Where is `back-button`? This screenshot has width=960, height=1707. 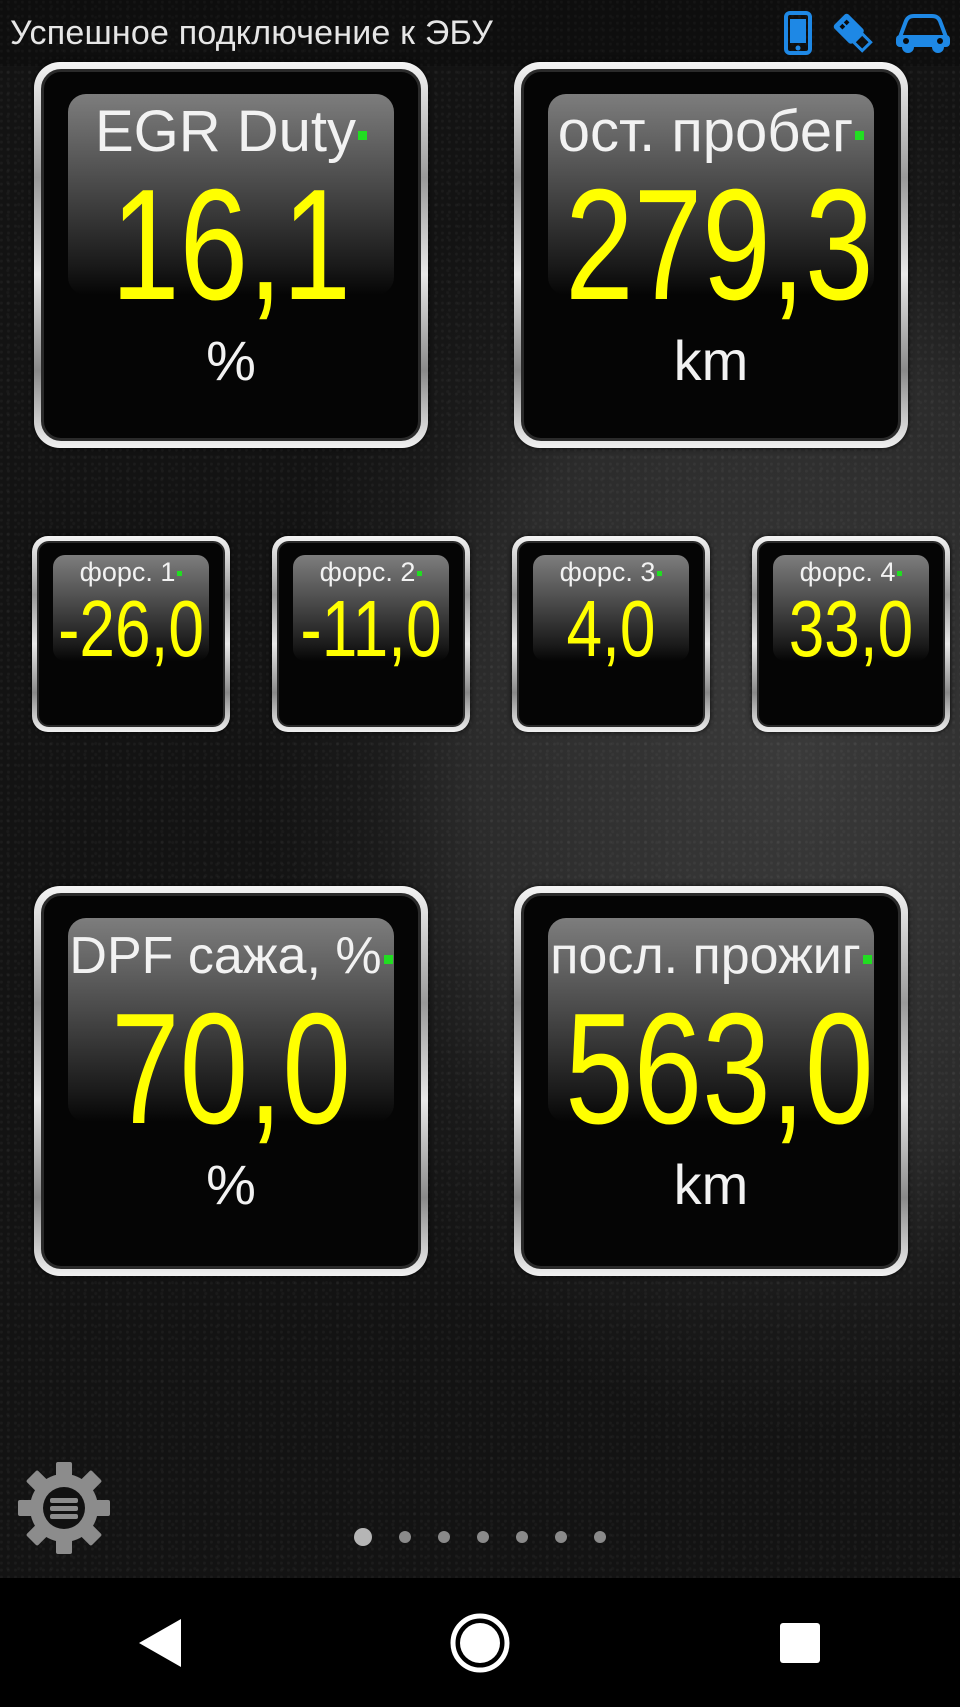 back-button is located at coordinates (160, 1643).